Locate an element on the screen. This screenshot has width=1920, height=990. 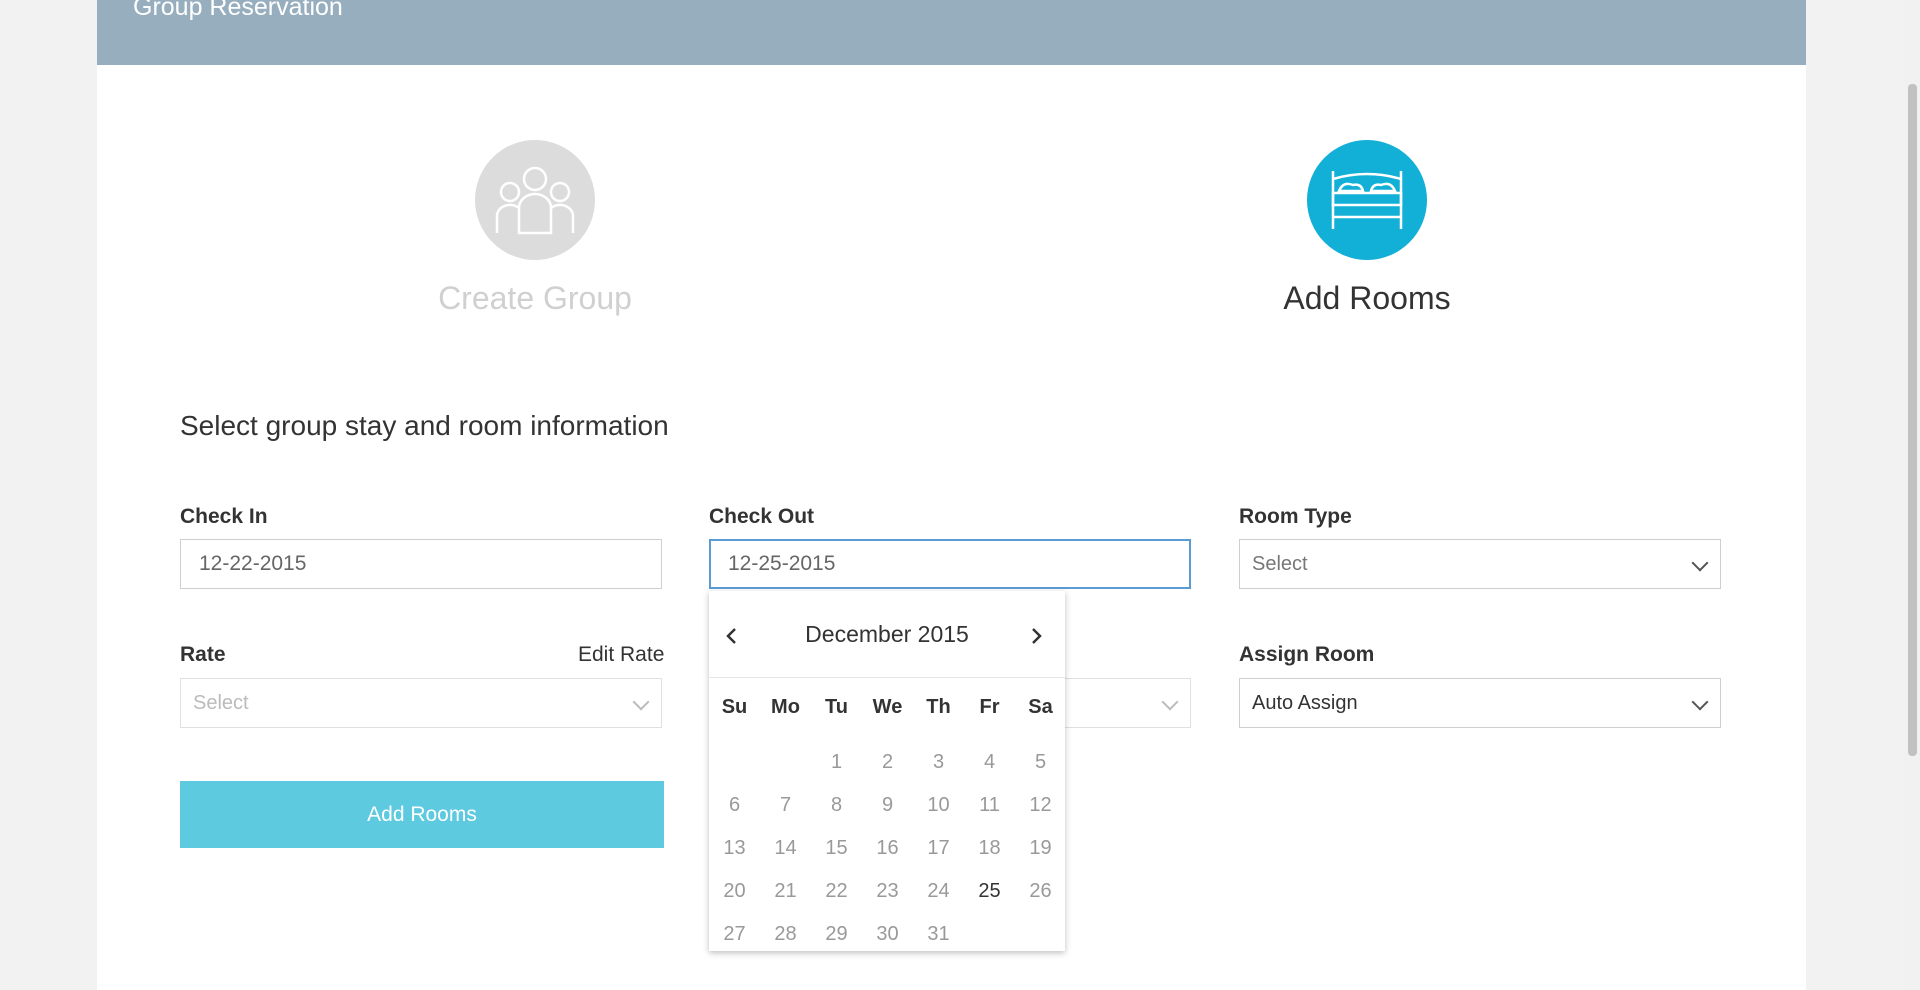
group-icon is located at coordinates (535, 200).